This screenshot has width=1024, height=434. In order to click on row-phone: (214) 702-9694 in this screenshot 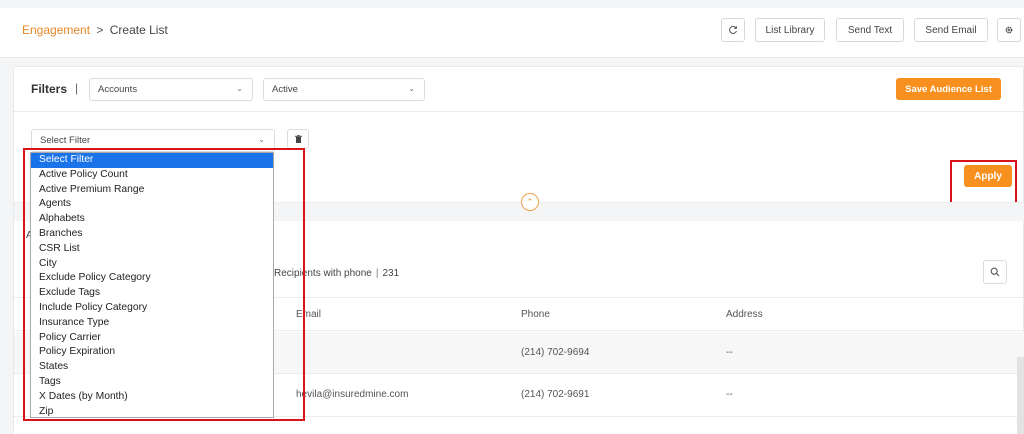, I will do `click(555, 352)`.